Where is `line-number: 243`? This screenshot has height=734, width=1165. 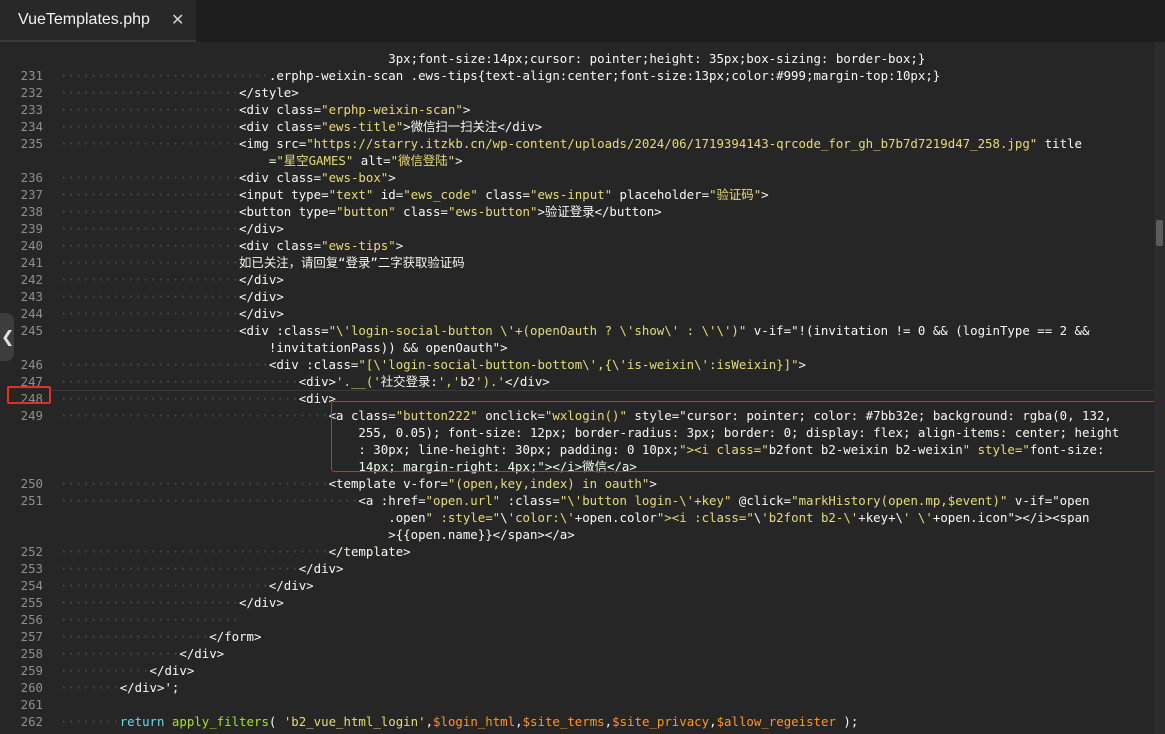 line-number: 243 is located at coordinates (31, 296).